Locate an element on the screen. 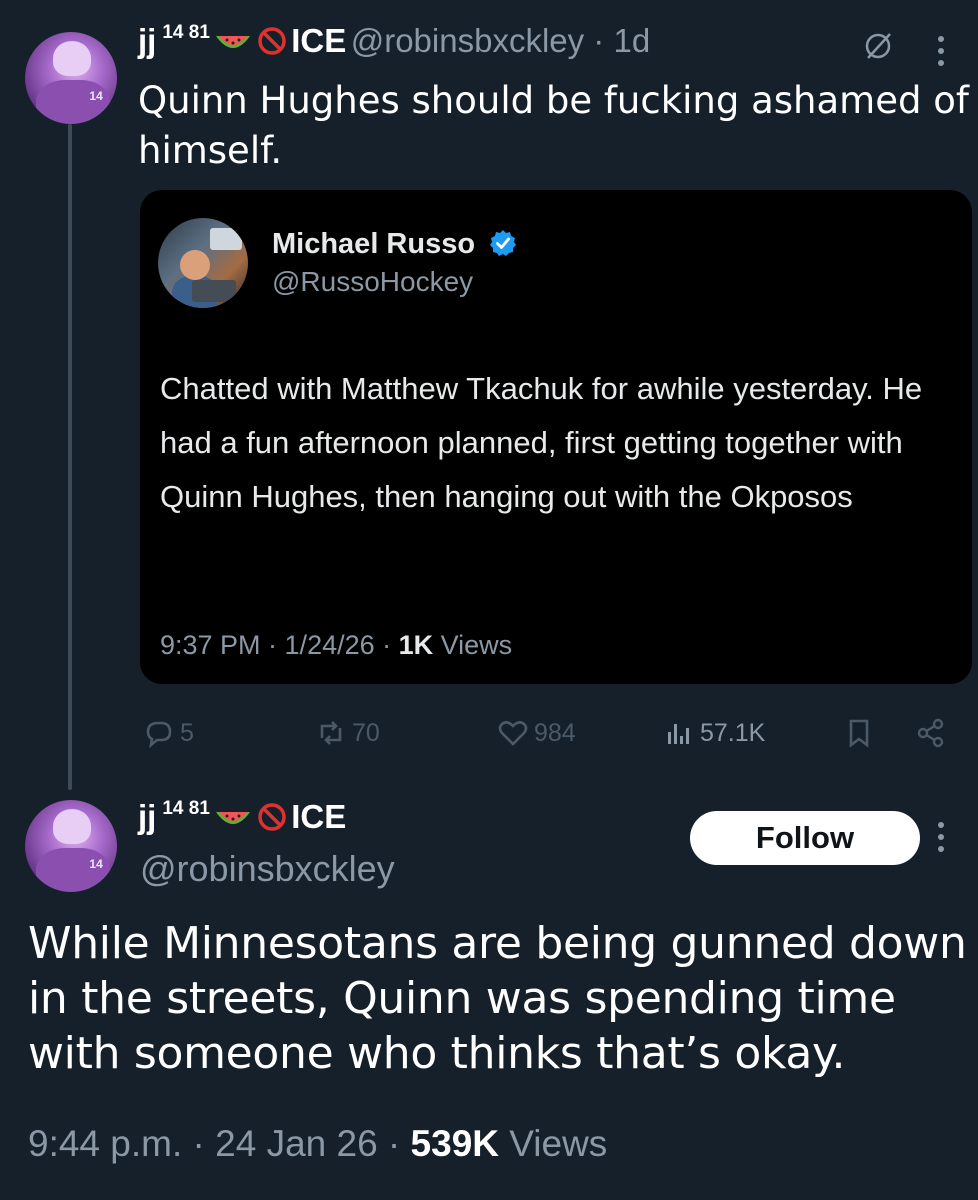  follow-button: Follow is located at coordinates (805, 838).